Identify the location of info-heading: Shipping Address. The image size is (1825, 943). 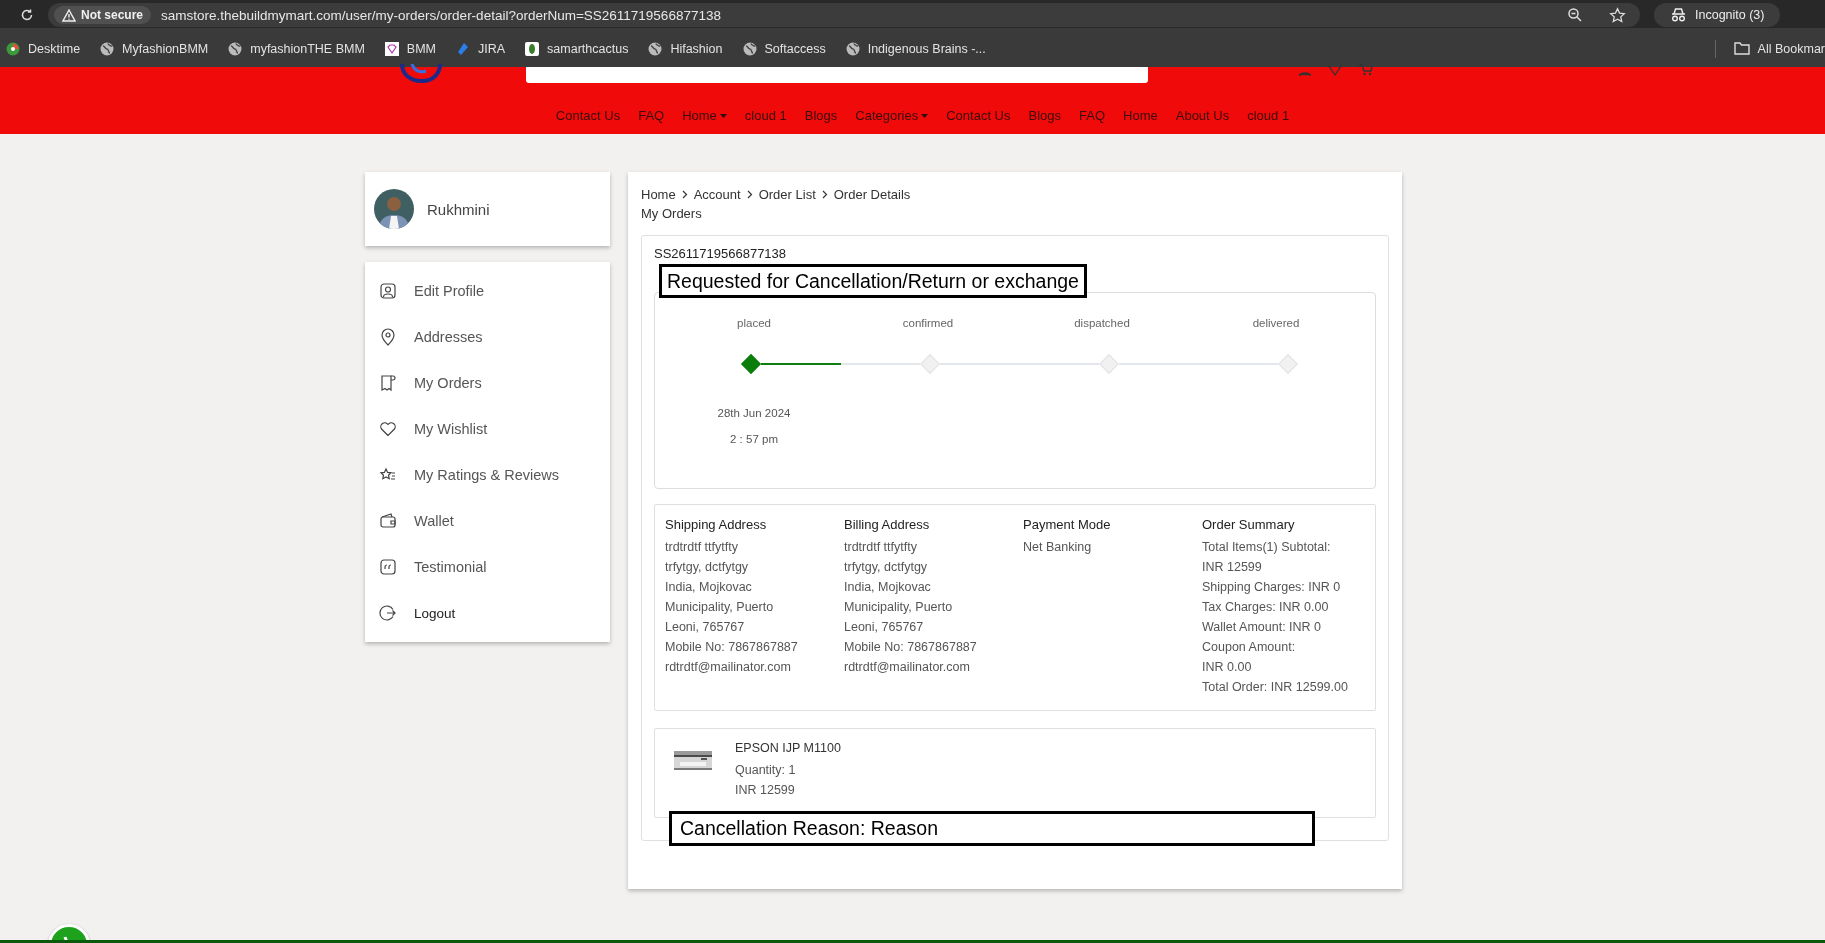
(716, 524).